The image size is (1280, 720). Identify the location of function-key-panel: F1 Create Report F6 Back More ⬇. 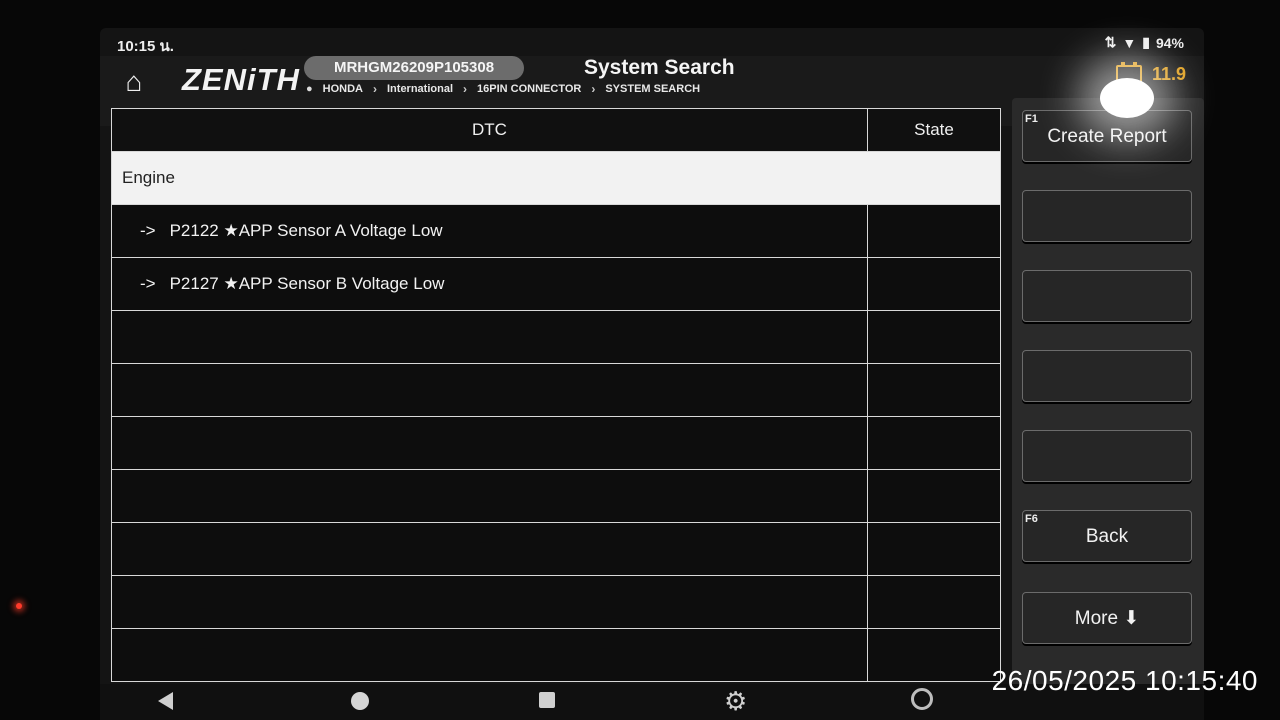
(1108, 394).